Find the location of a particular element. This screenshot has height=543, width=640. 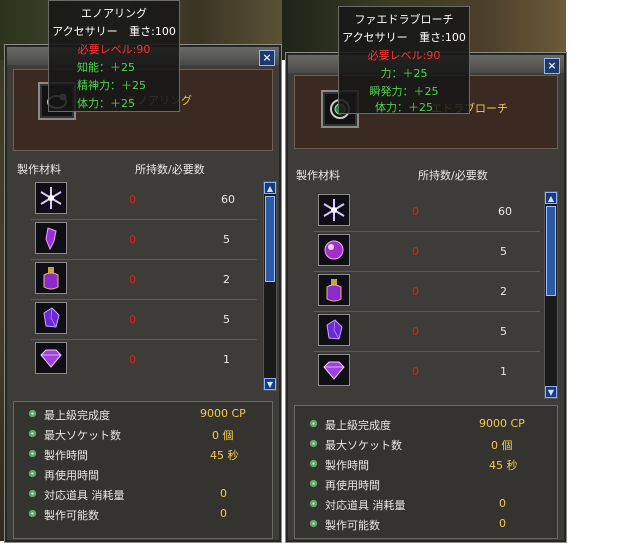

materials-list: 0 60 0 5 0 2 0 5 0 1 is located at coordinates (427, 297).